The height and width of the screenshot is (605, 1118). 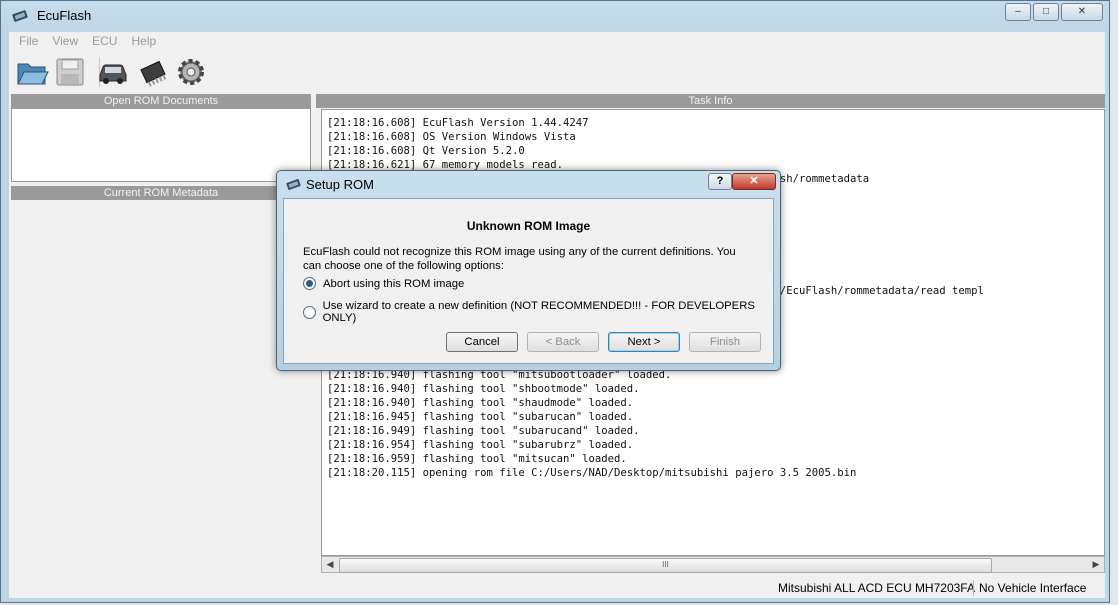 What do you see at coordinates (65, 41) in the screenshot?
I see `menu-view: View` at bounding box center [65, 41].